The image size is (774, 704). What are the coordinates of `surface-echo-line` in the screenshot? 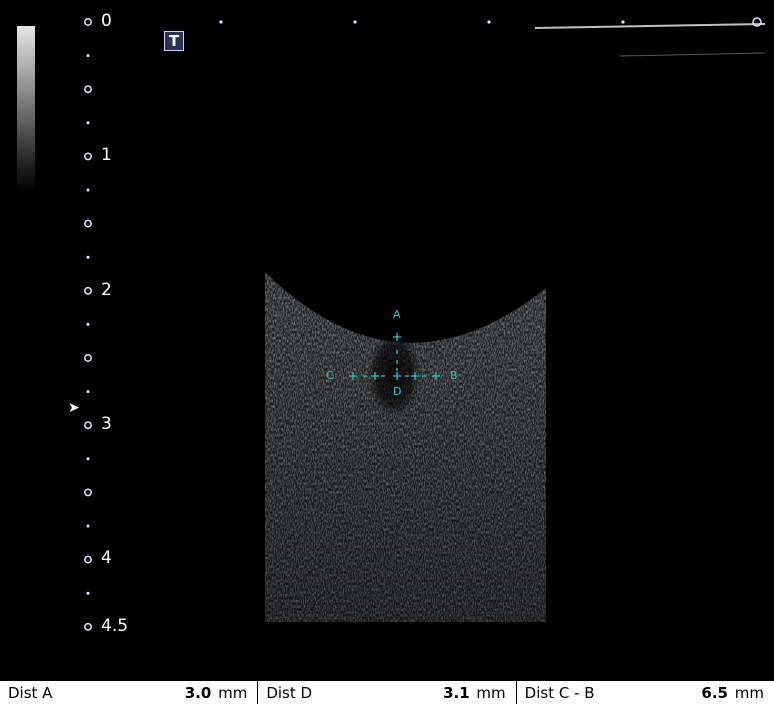 It's located at (650, 26).